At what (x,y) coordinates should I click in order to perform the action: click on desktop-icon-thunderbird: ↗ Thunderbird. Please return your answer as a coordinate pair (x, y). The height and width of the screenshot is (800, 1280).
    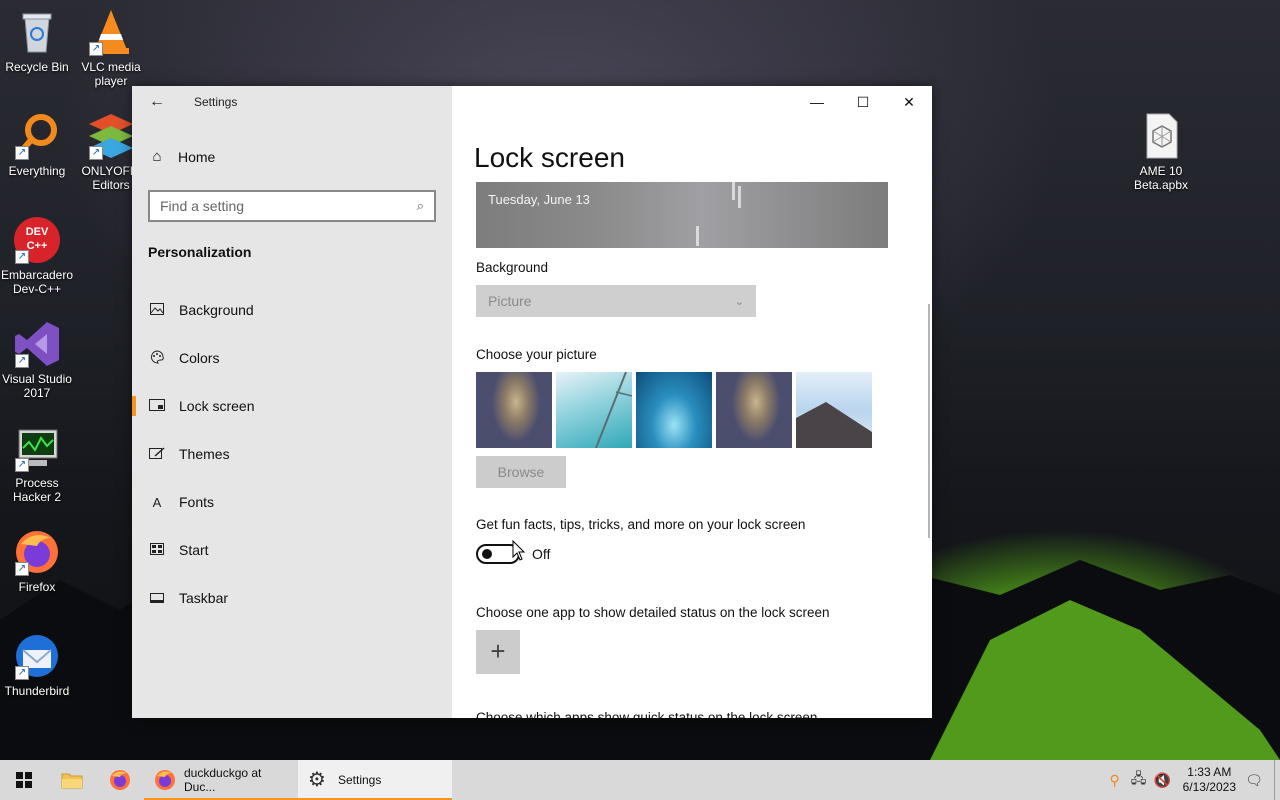
    Looking at the image, I should click on (37, 665).